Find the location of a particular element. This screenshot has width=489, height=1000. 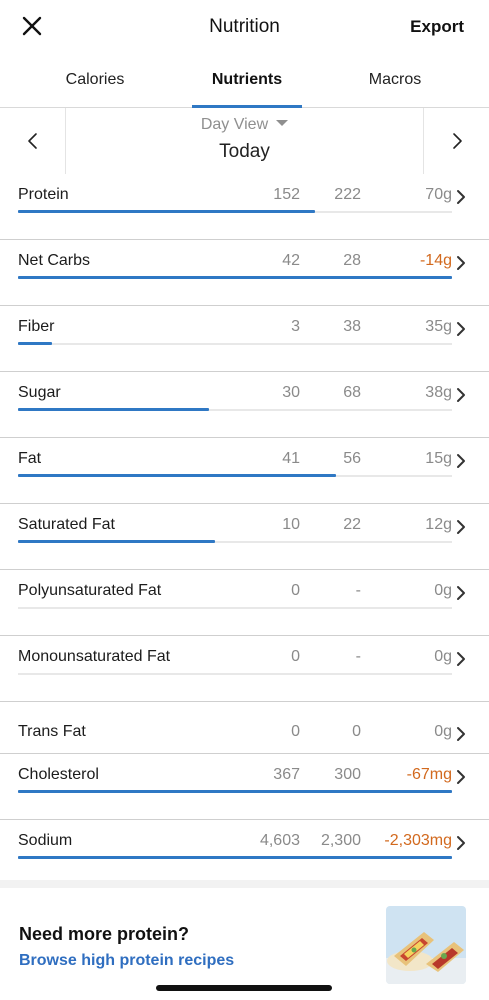

previous-day-button is located at coordinates (33, 141).